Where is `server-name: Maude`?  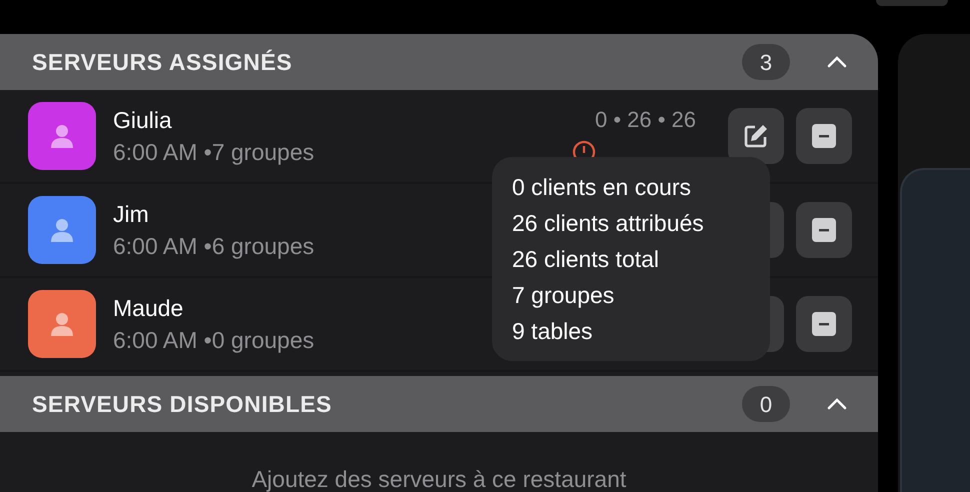
server-name: Maude is located at coordinates (148, 308).